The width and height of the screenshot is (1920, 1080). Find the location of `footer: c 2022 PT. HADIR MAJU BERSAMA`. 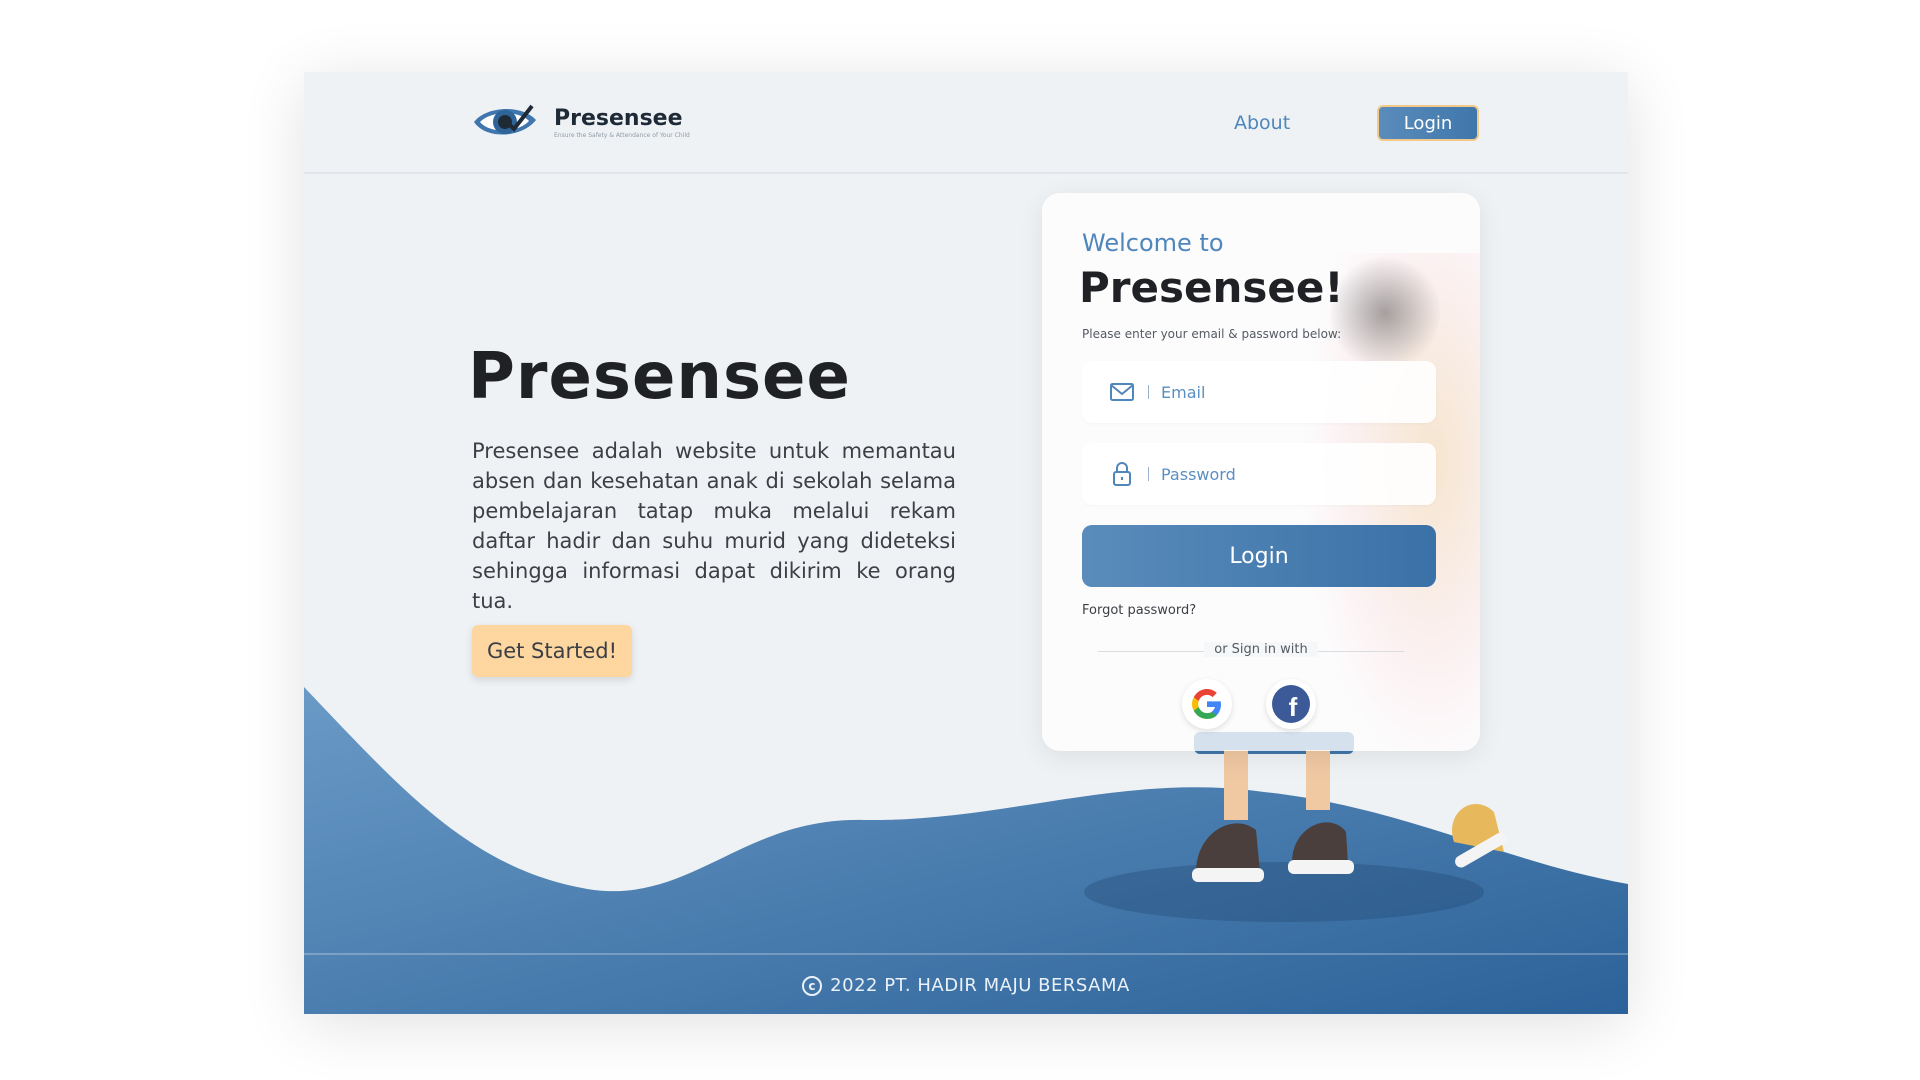

footer: c 2022 PT. HADIR MAJU BERSAMA is located at coordinates (966, 985).